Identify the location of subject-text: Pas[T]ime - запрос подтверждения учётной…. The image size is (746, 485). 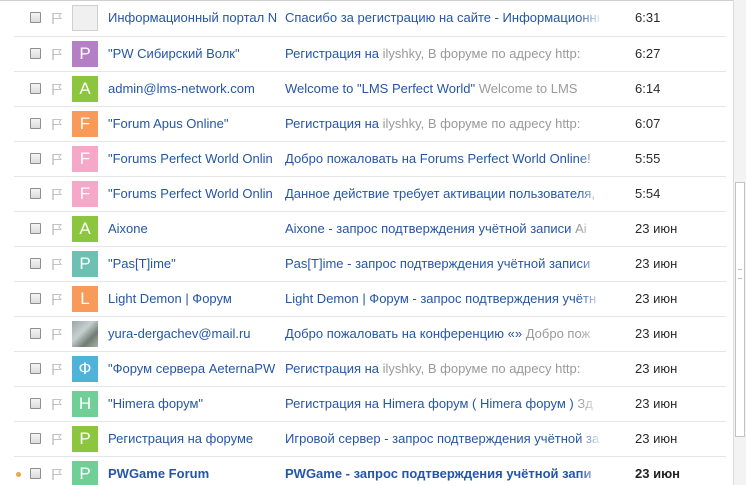
(438, 263).